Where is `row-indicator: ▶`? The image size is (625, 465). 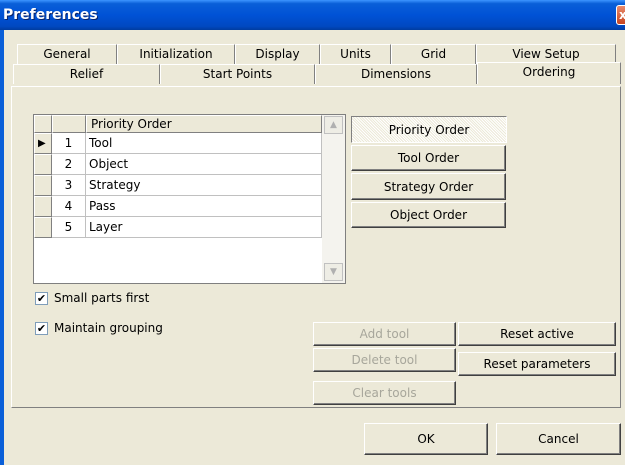
row-indicator: ▶ is located at coordinates (43, 143).